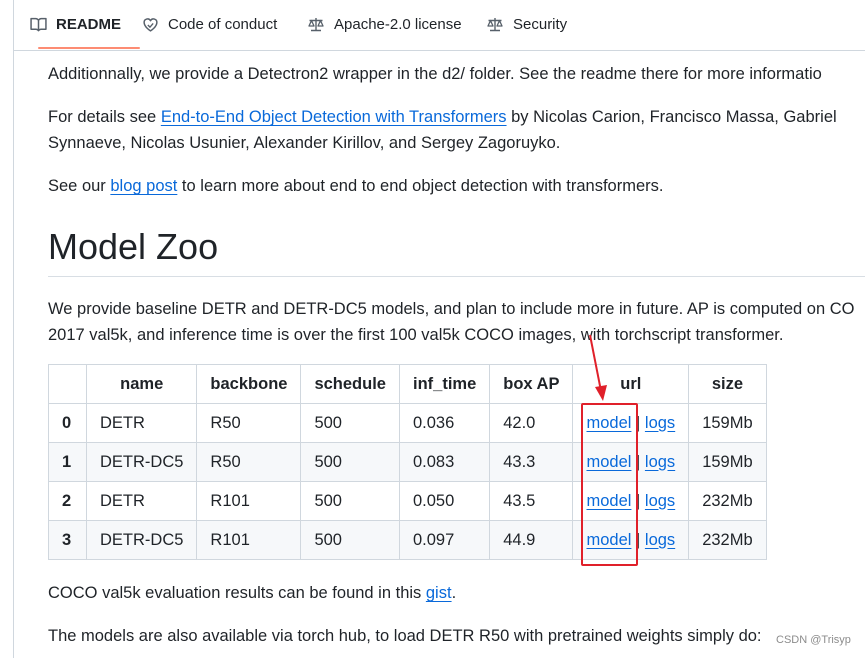  What do you see at coordinates (67, 384) in the screenshot?
I see `column-header-index` at bounding box center [67, 384].